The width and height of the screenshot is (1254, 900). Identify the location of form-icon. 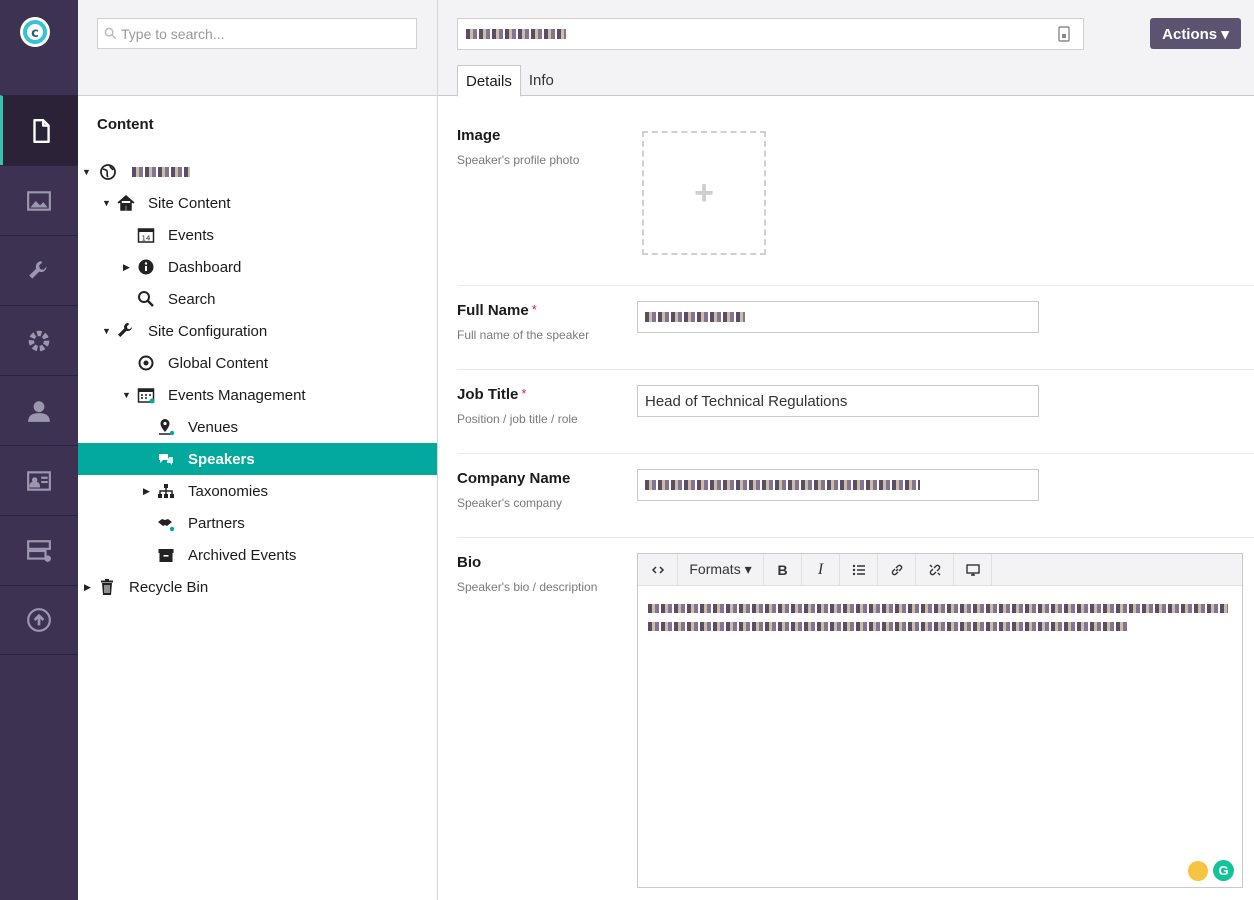
(39, 550).